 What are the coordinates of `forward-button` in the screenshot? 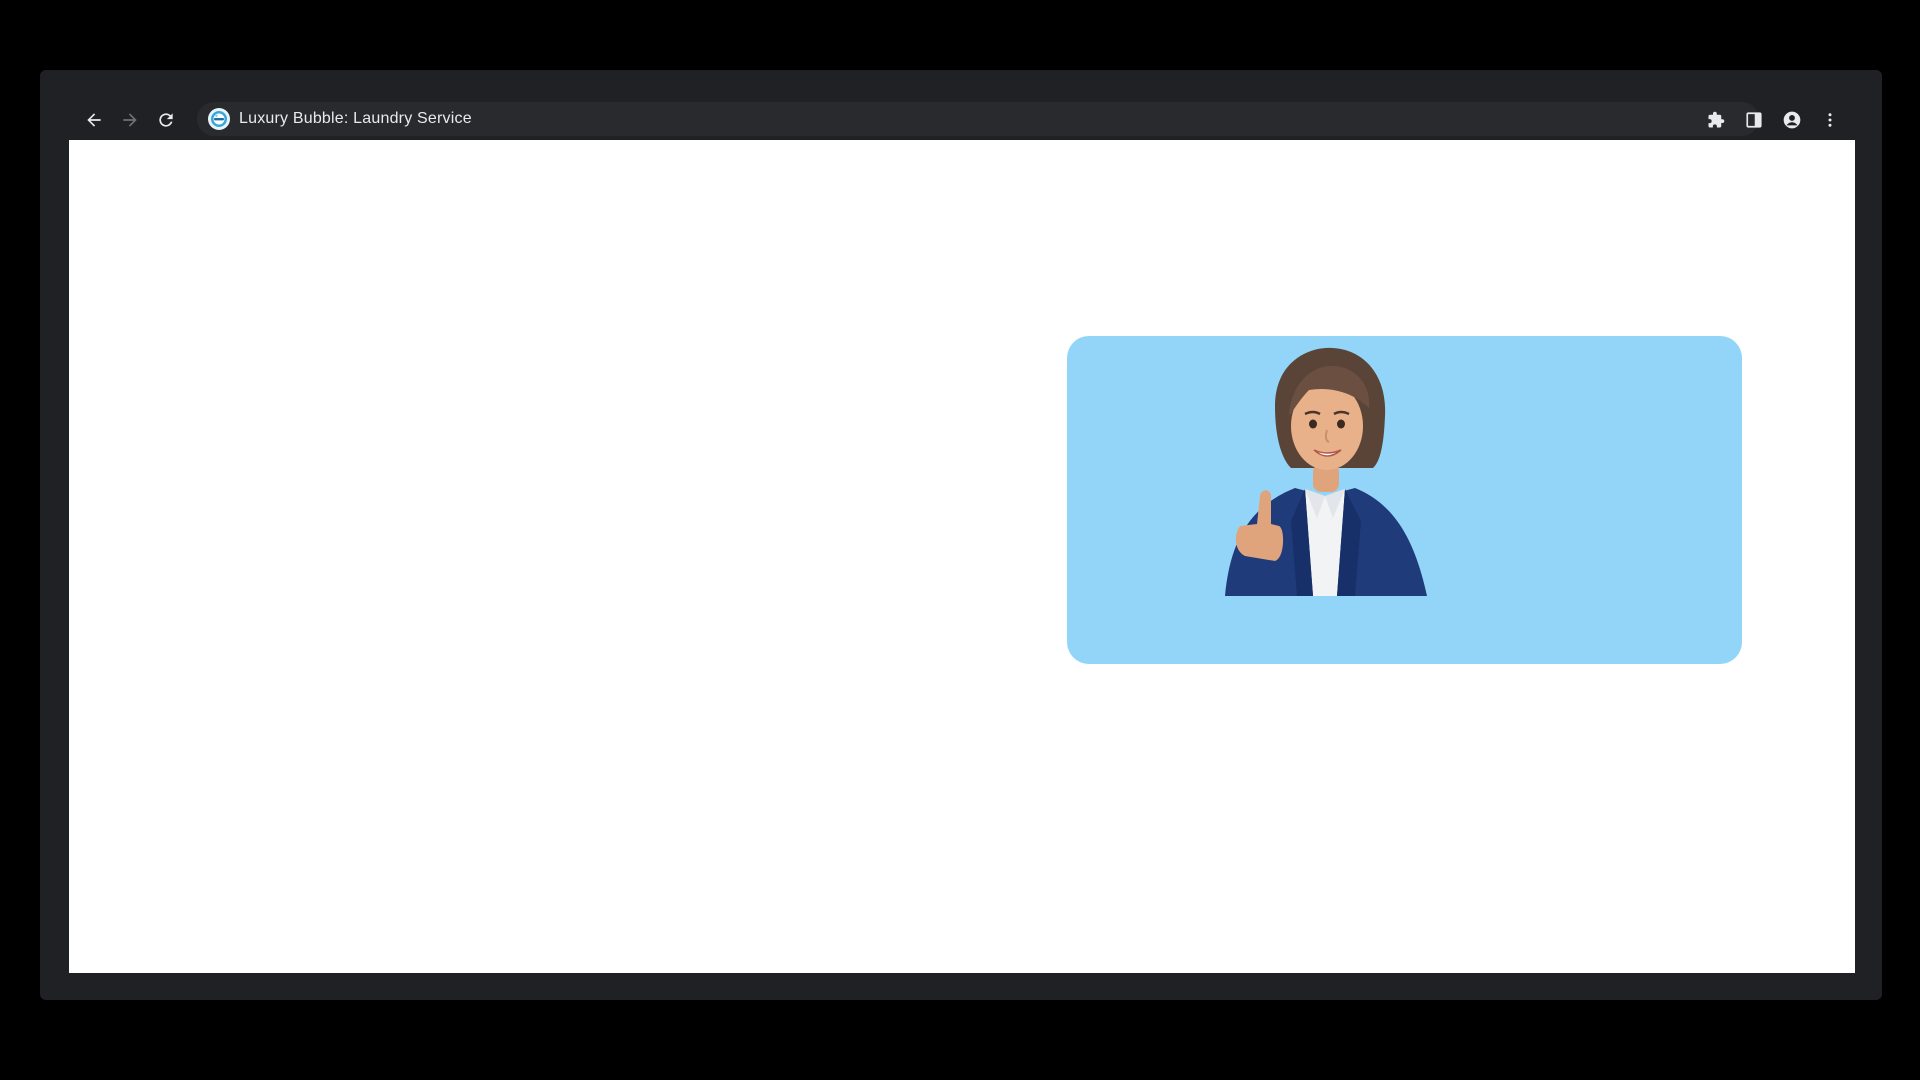 It's located at (130, 120).